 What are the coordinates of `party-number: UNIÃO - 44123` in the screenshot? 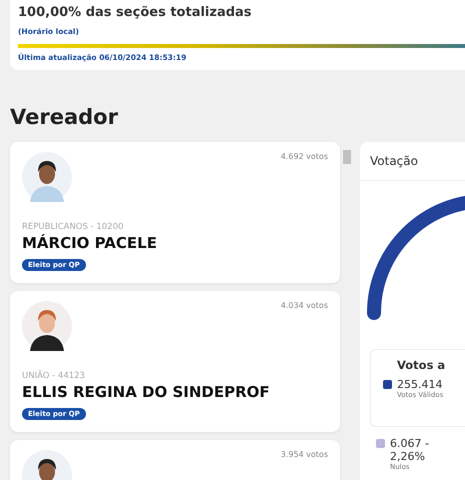 It's located at (54, 376).